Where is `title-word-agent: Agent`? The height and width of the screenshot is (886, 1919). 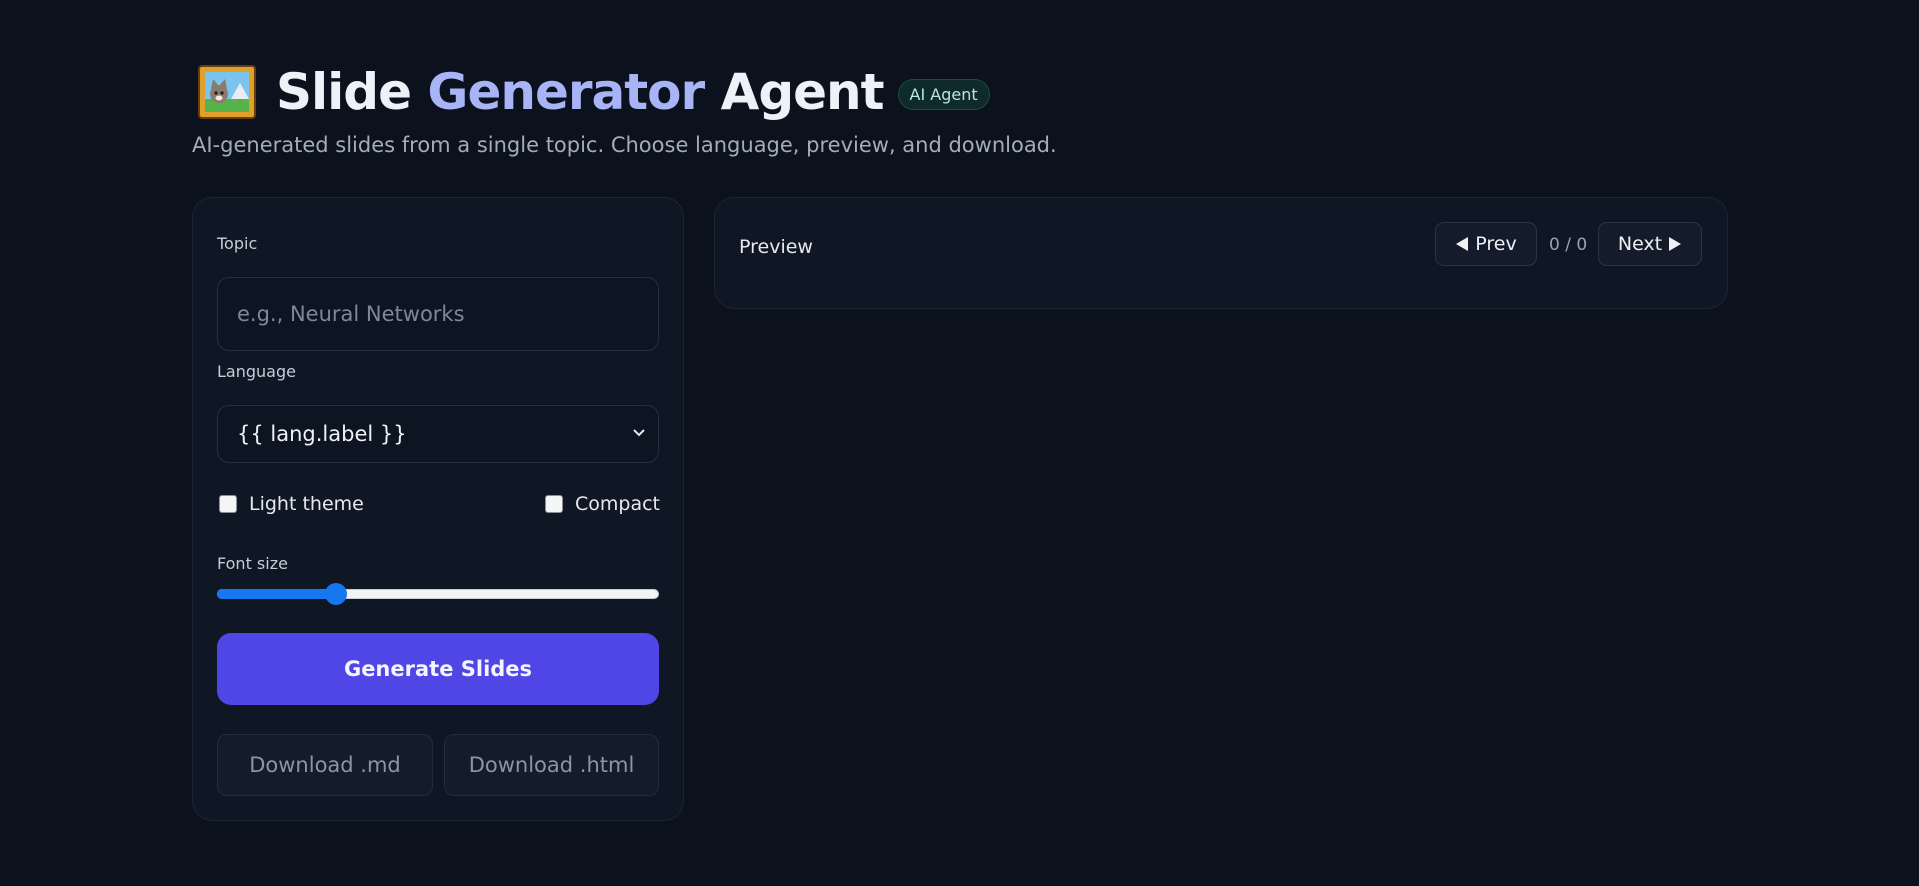 title-word-agent: Agent is located at coordinates (802, 92).